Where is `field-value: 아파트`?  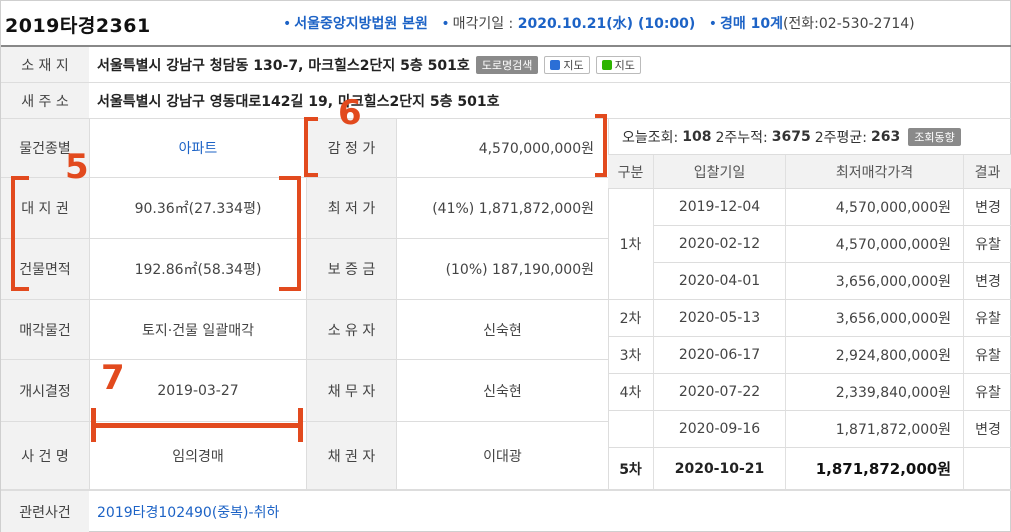
field-value: 아파트 is located at coordinates (198, 148).